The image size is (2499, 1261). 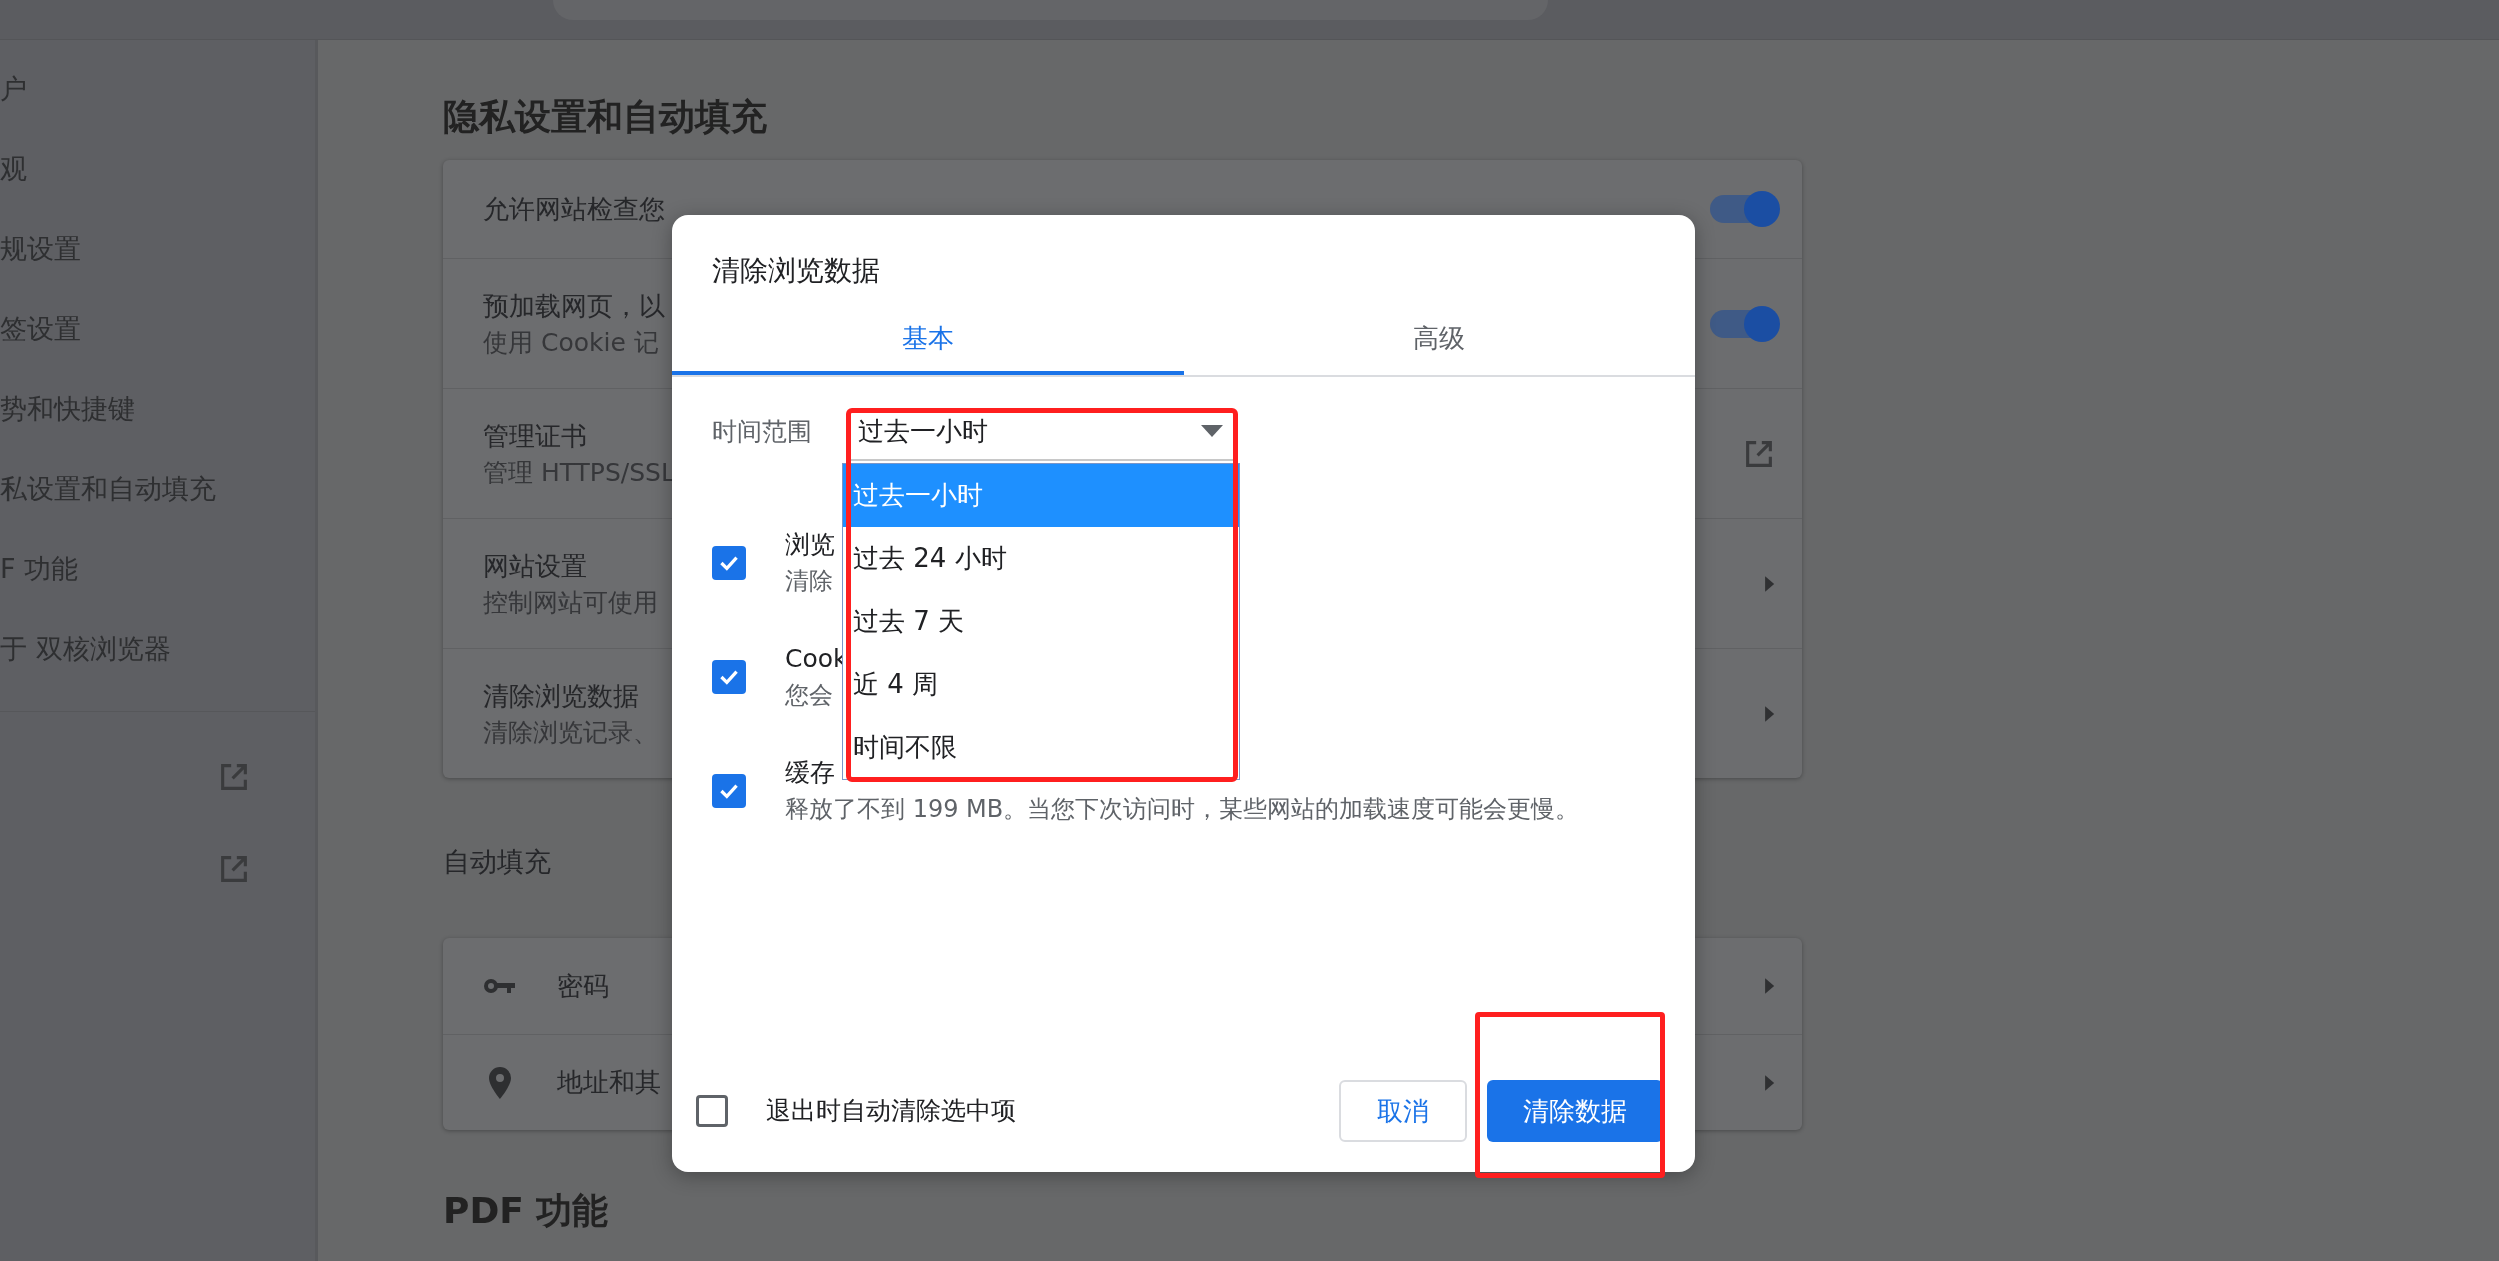 I want to click on option-description: 您会, so click(x=809, y=695).